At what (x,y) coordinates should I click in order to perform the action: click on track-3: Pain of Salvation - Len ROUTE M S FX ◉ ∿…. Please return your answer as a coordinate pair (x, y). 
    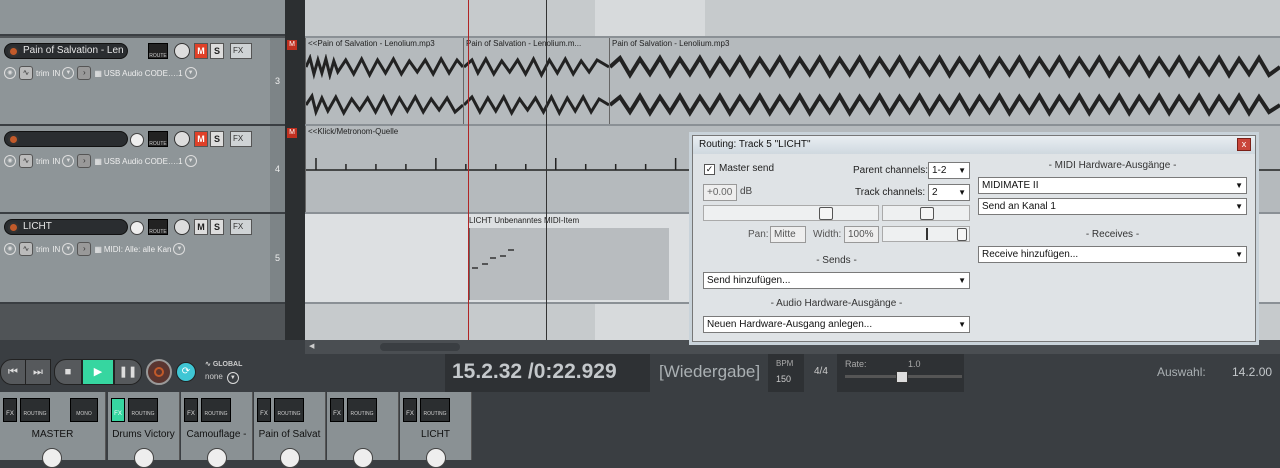
    Looking at the image, I should click on (142, 82).